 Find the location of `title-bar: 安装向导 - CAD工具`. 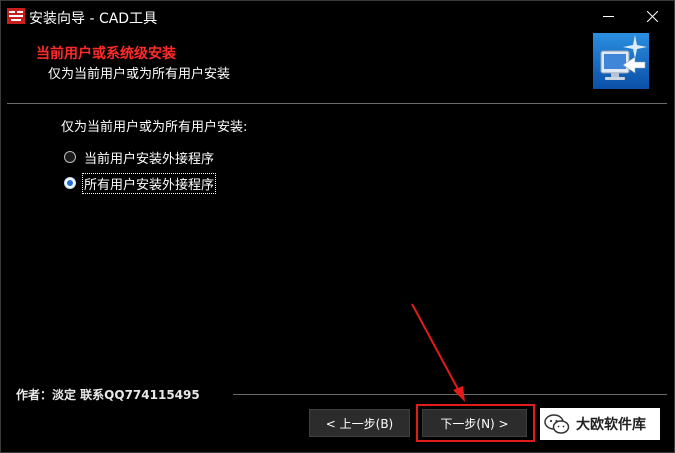

title-bar: 安装向导 - CAD工具 is located at coordinates (337, 16).